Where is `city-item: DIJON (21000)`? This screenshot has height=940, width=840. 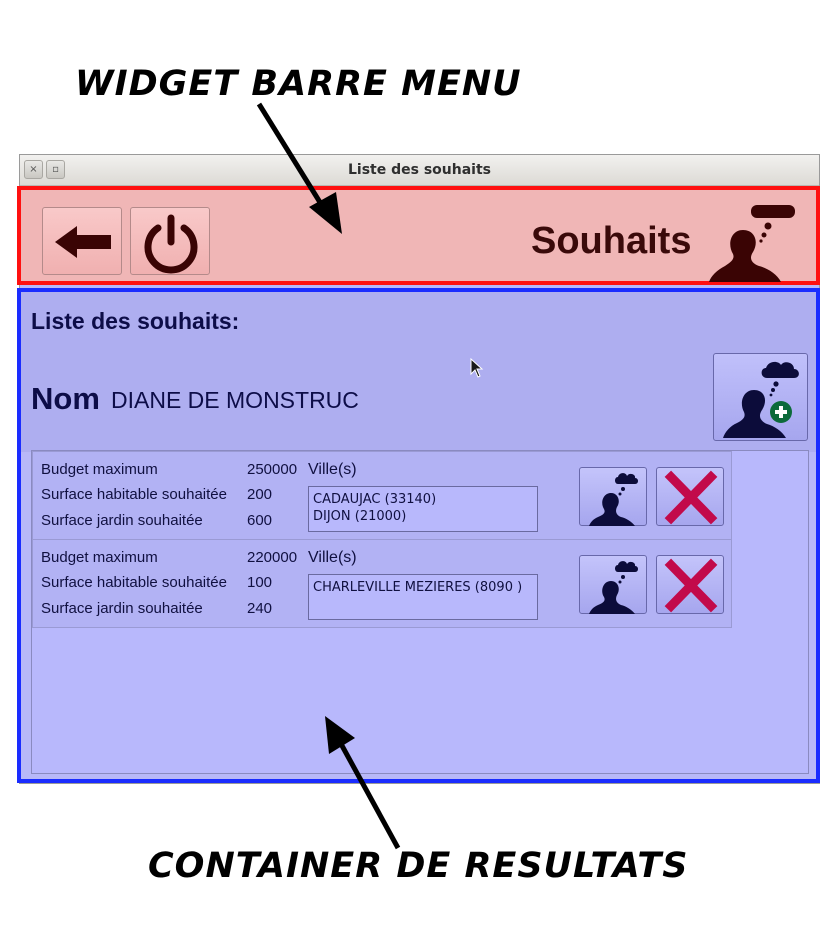 city-item: DIJON (21000) is located at coordinates (423, 516).